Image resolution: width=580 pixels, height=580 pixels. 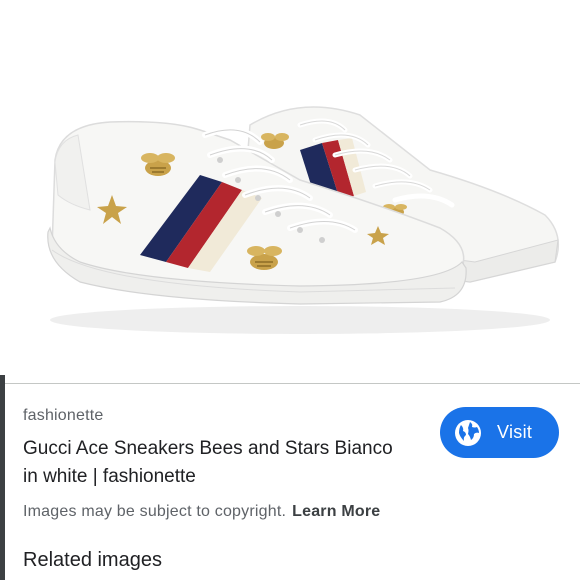 I want to click on copyright-text: Images may be subject to copyright., so click(x=155, y=511).